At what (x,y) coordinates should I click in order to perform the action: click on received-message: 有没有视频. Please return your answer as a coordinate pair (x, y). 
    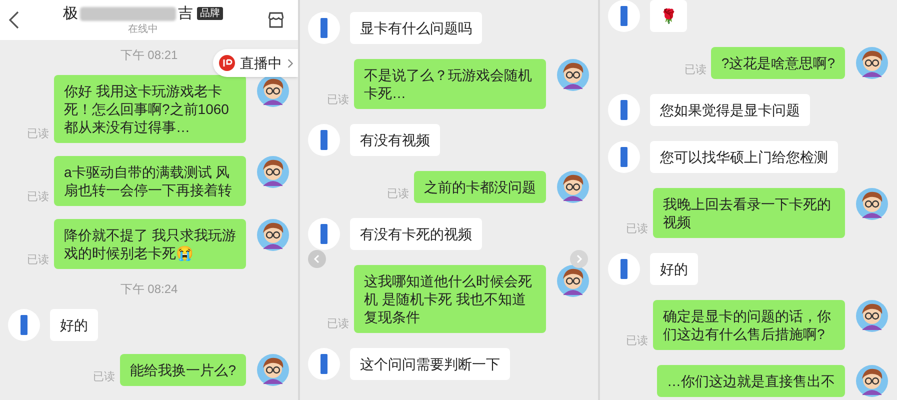
    Looking at the image, I should click on (395, 140).